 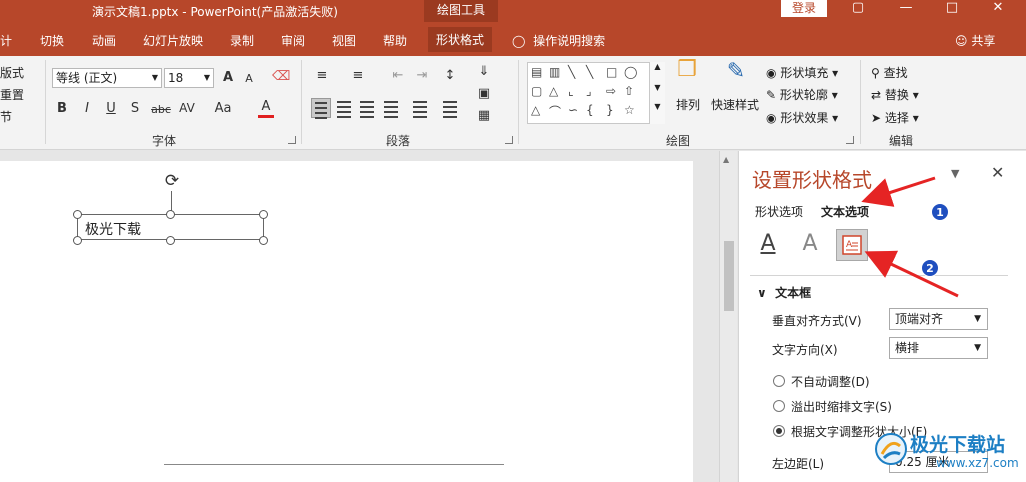 I want to click on scroll-up-icon: ▲, so click(x=726, y=159).